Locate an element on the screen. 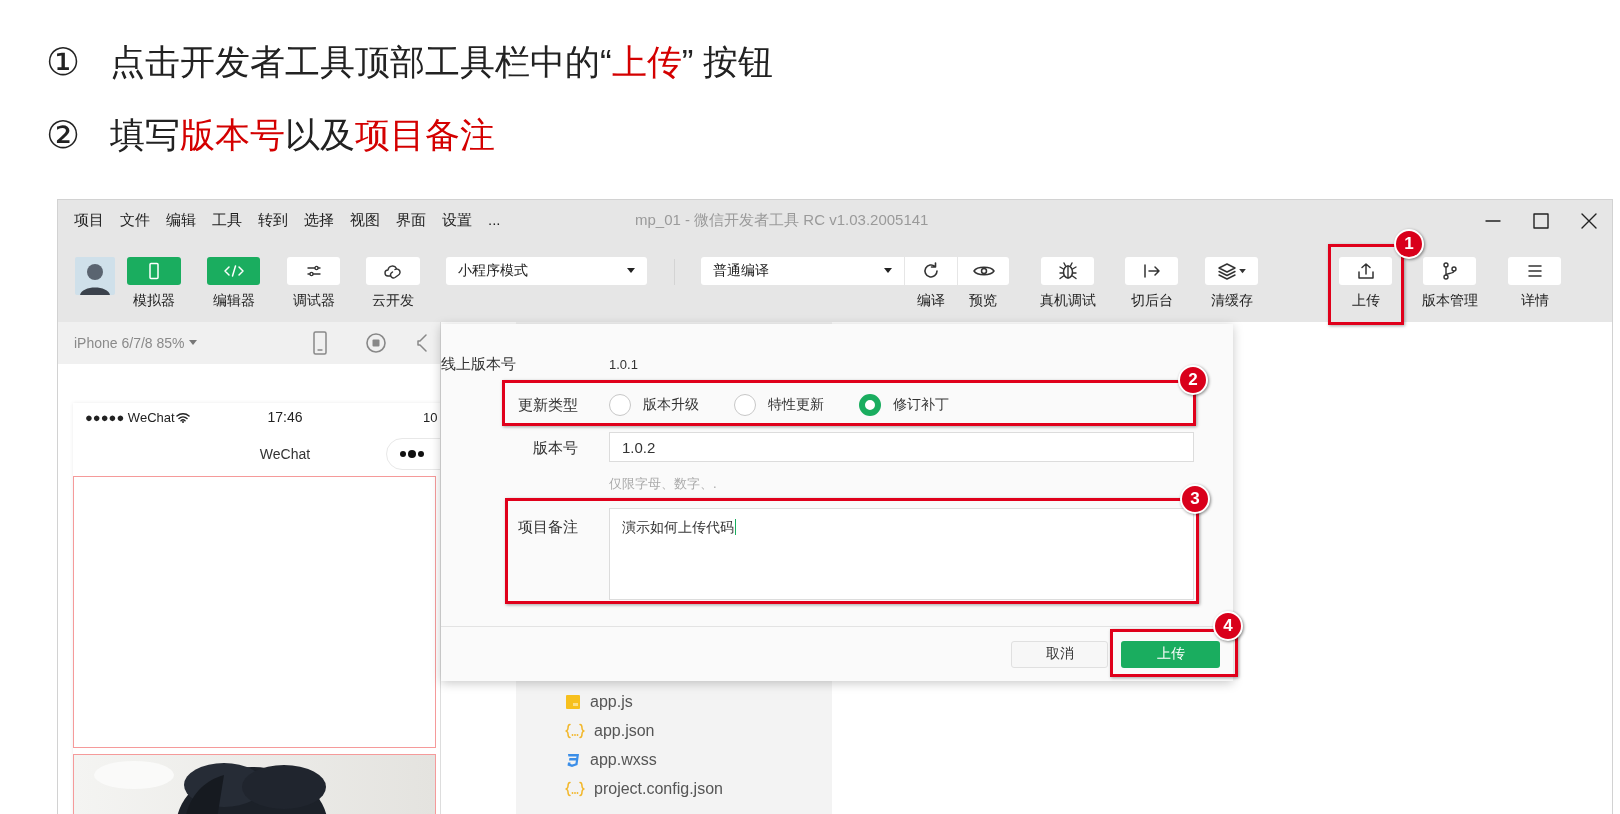 This screenshot has height=814, width=1620. window-title: mp_01 - 微信开发者工具 RC v1.03.2005141 is located at coordinates (782, 220).